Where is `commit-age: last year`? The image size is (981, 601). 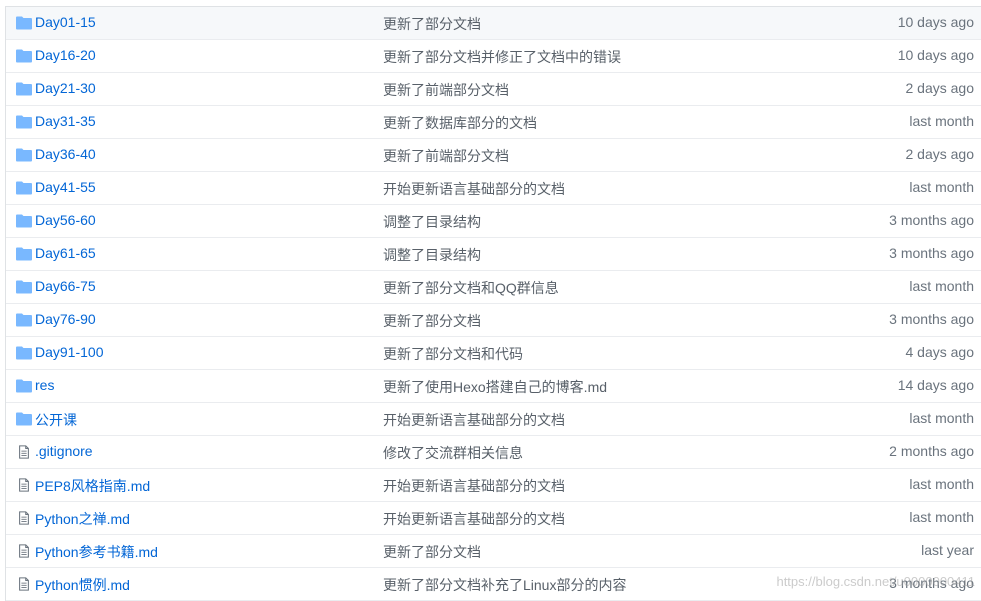 commit-age: last year is located at coordinates (947, 550).